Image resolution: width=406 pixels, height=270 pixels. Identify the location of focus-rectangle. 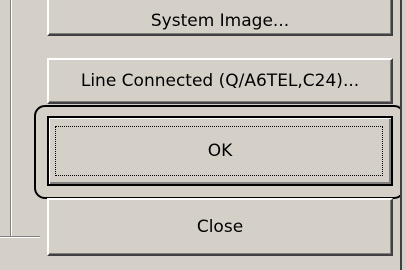
(219, 151).